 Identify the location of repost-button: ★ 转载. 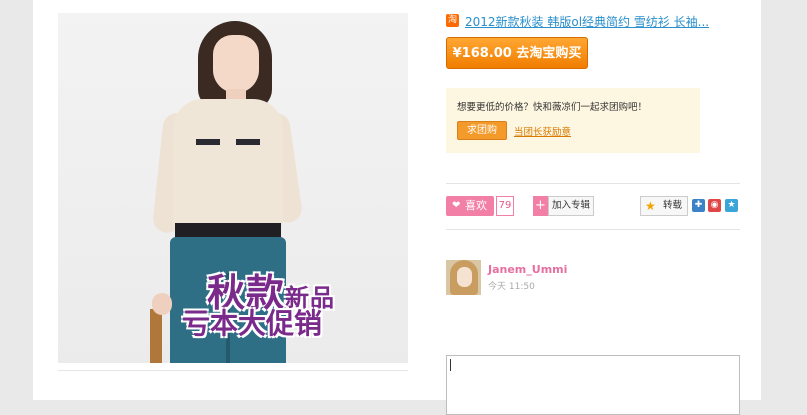
(664, 206).